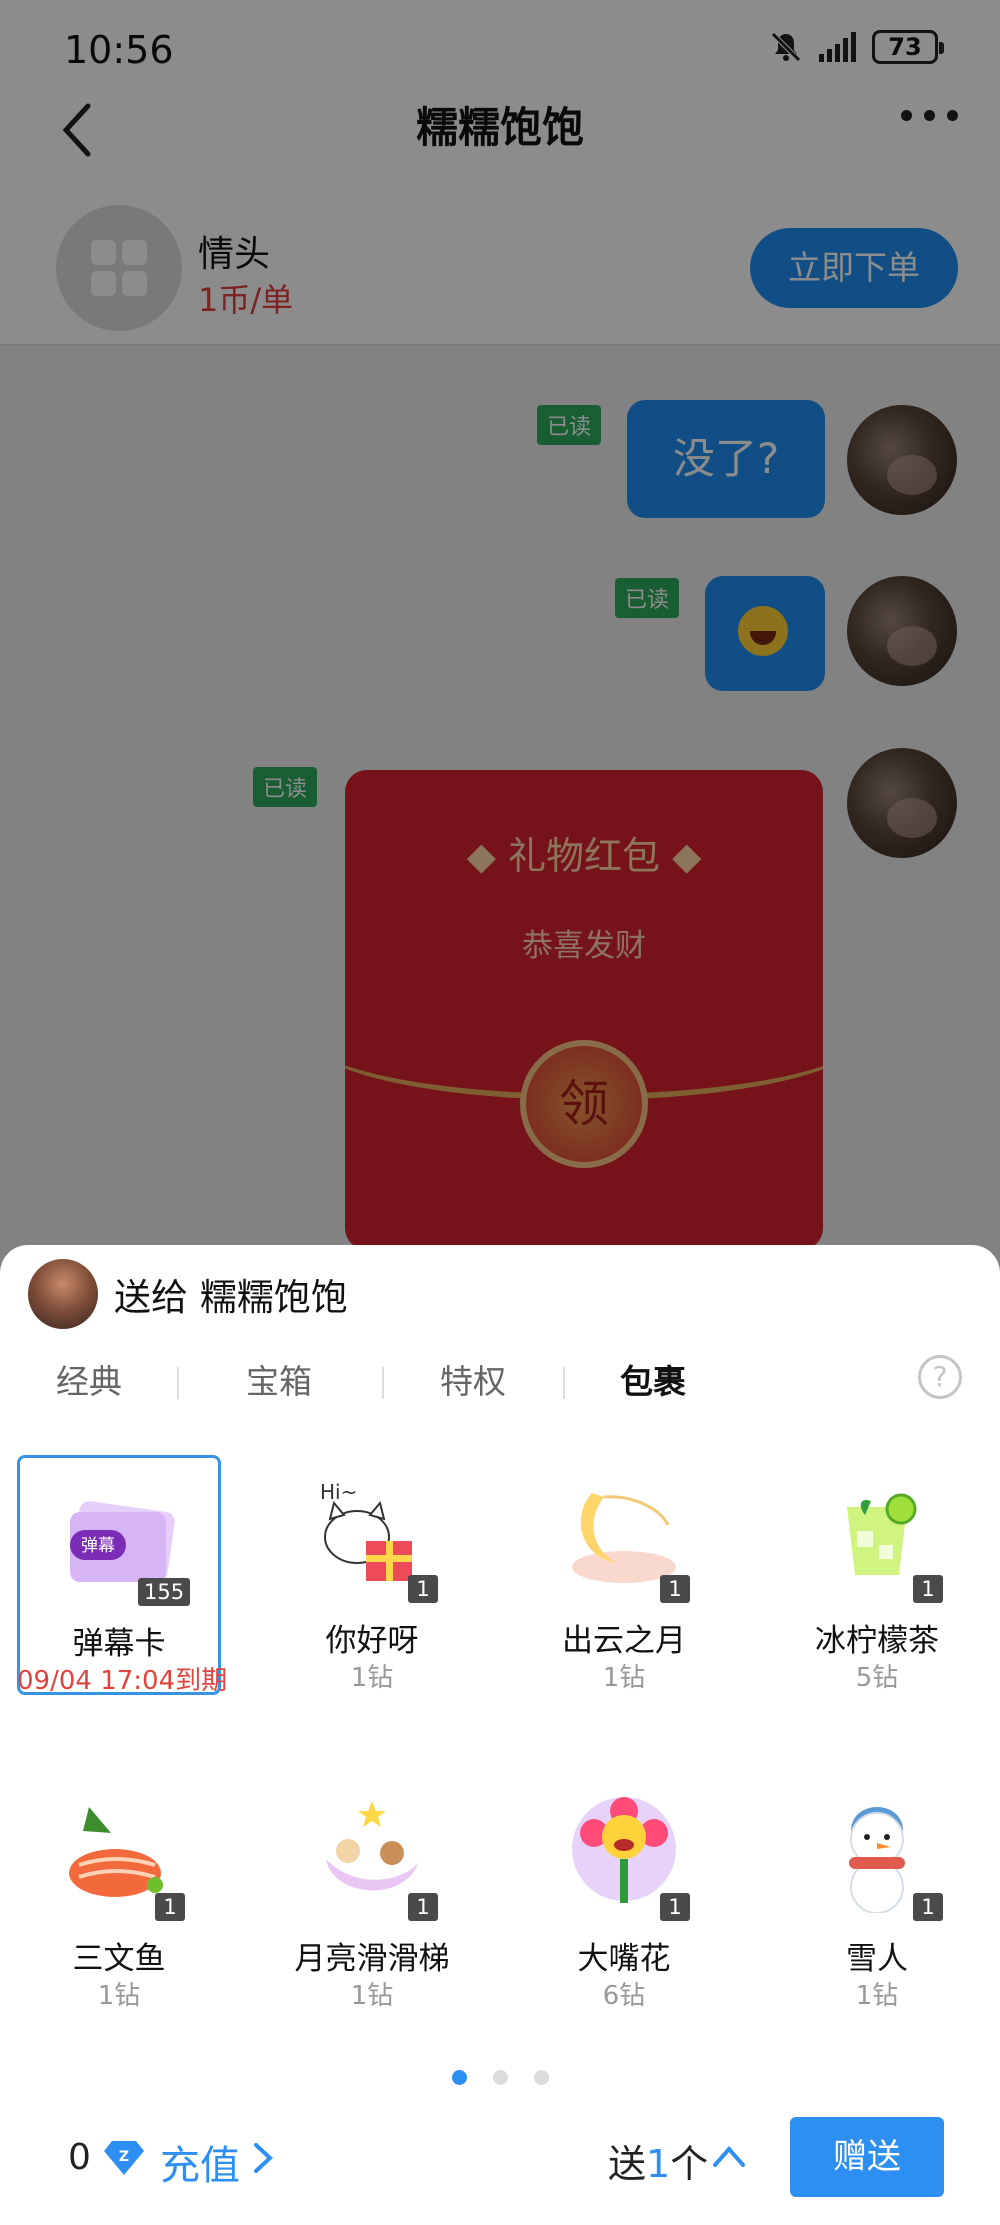 The height and width of the screenshot is (2225, 1000). I want to click on tab-classic: 经典, so click(89, 1379).